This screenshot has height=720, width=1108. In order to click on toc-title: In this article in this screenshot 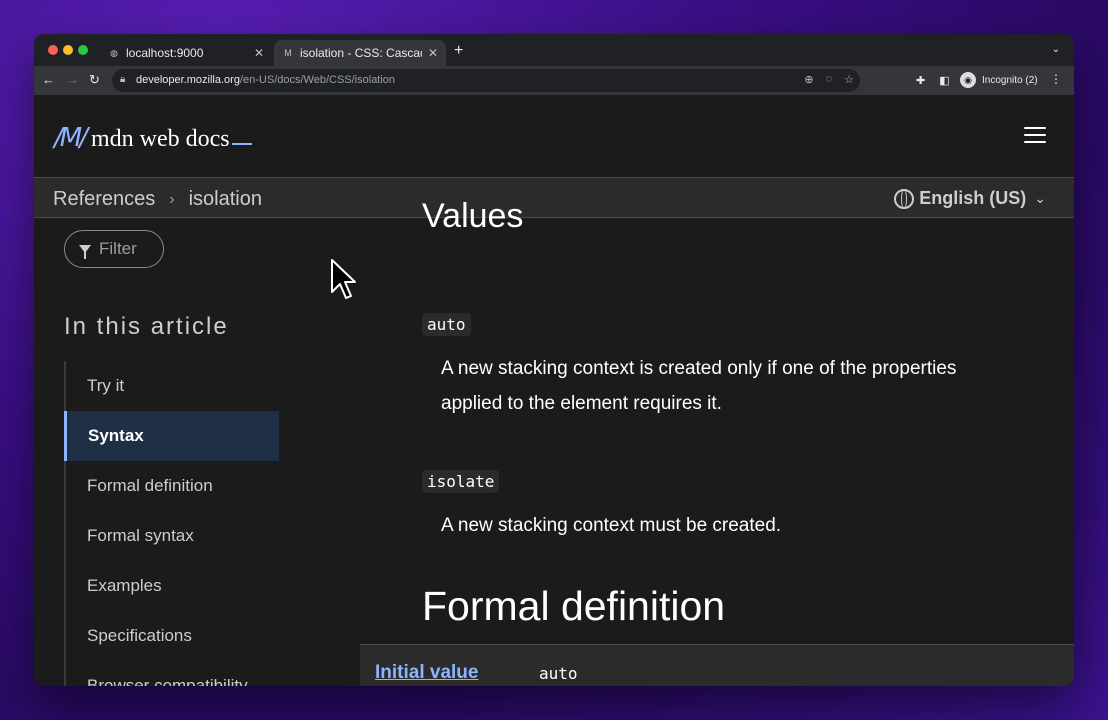, I will do `click(146, 326)`.